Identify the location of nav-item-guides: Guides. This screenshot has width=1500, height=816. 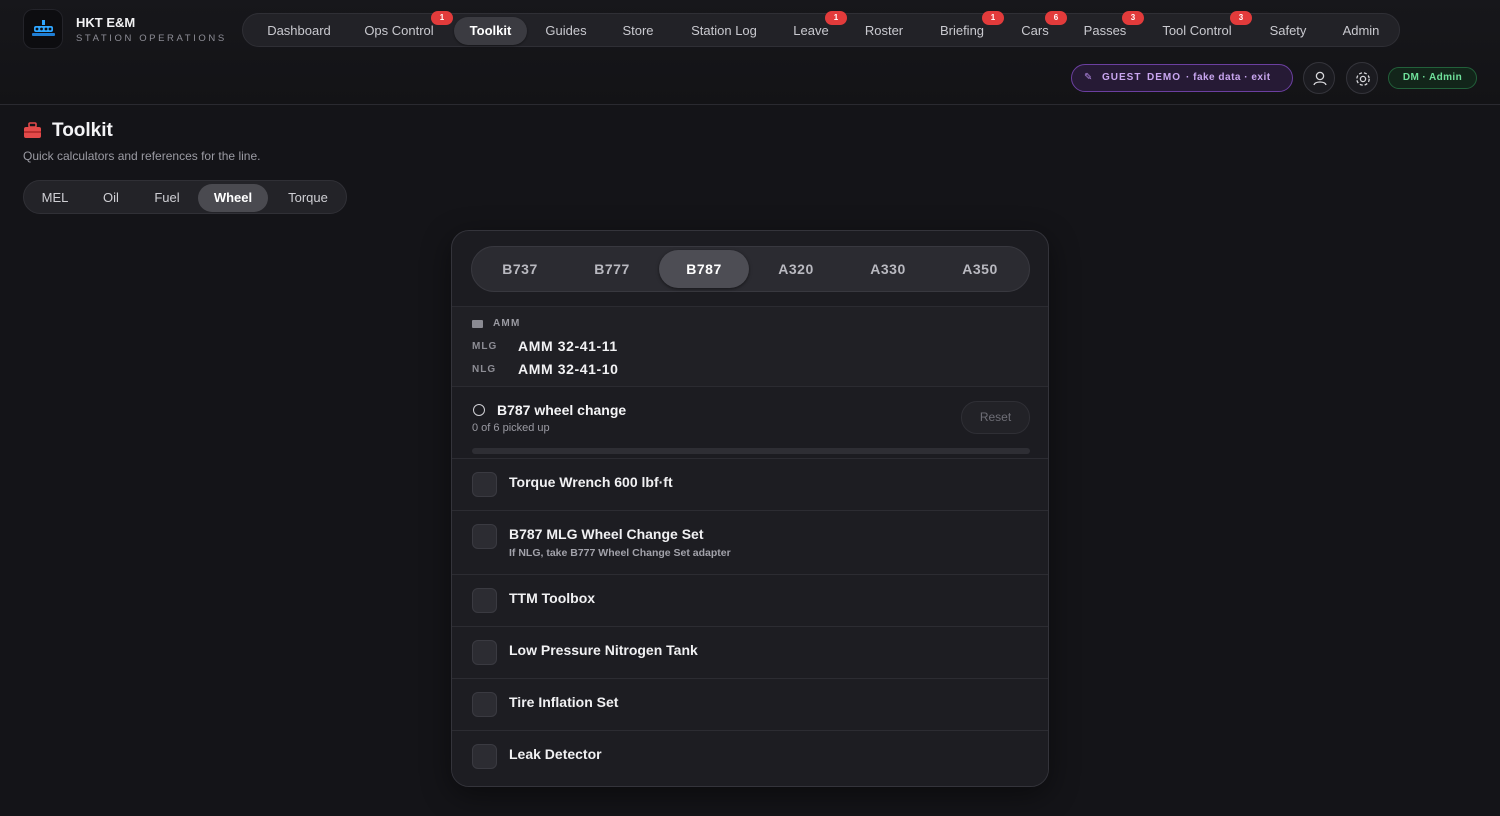
(566, 31).